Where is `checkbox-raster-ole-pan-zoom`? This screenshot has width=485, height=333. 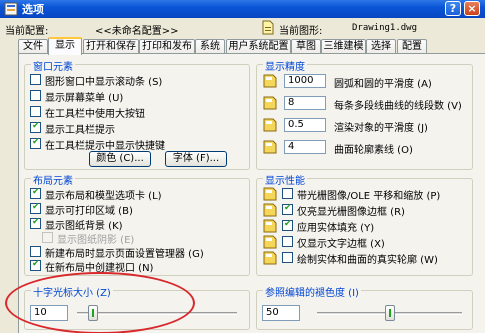
checkbox-raster-ole-pan-zoom is located at coordinates (287, 193).